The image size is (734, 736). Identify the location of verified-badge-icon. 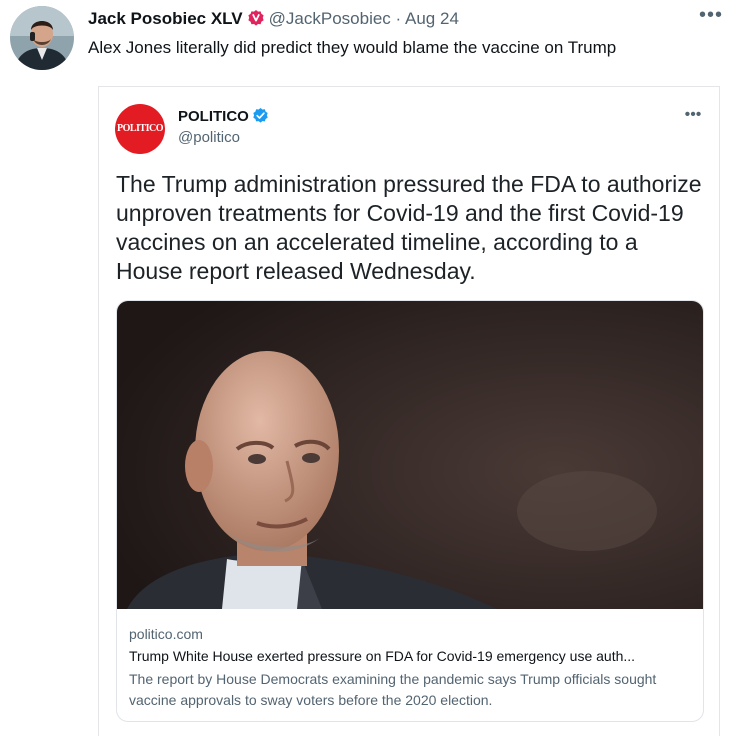
(256, 21).